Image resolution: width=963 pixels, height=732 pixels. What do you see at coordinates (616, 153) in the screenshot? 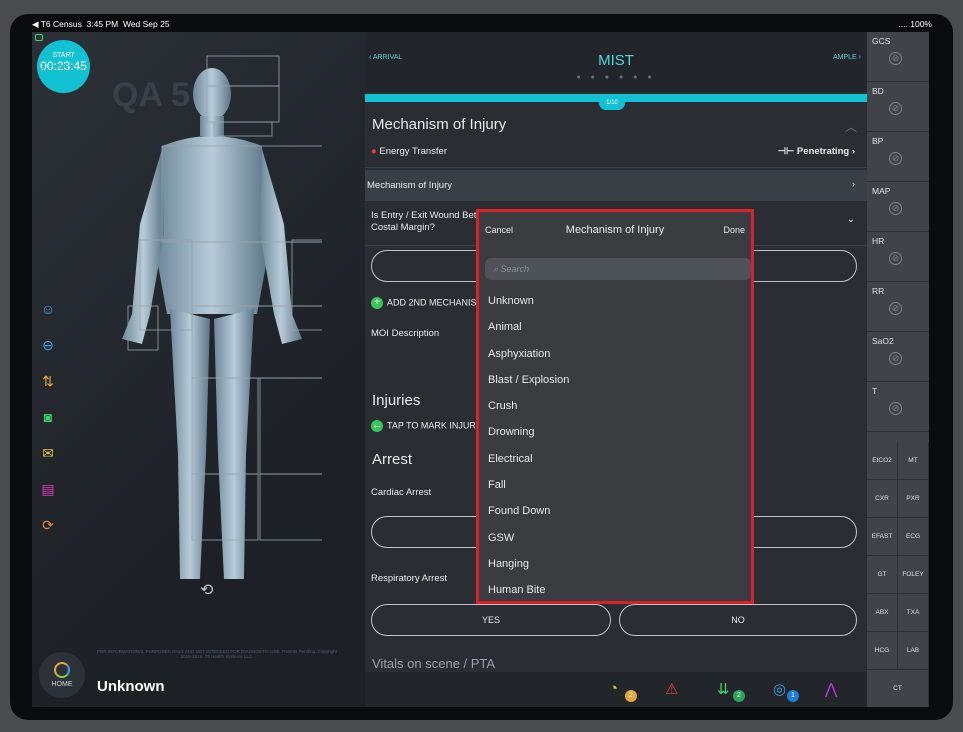
I see `energy-transfer-row: ● Energy Transfer ⊣⊢ Penetrating ›` at bounding box center [616, 153].